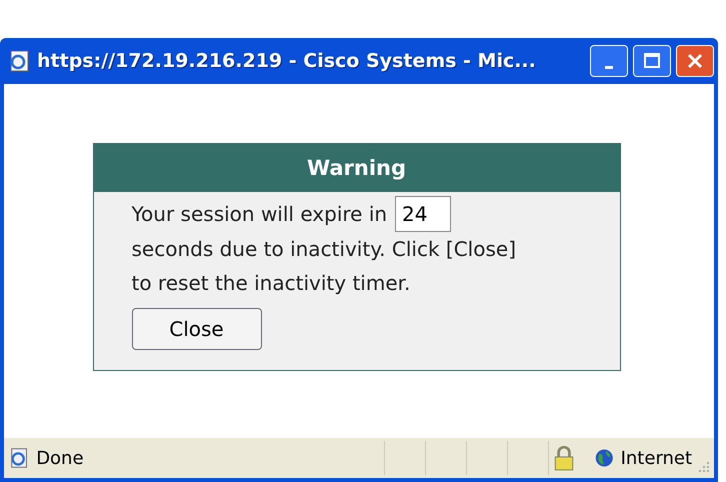  Describe the element at coordinates (423, 214) in the screenshot. I see `countdown-field: 24` at that location.